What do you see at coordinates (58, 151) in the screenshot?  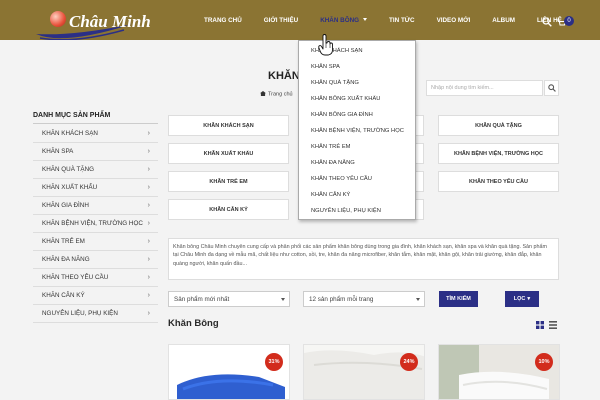 I see `sidebar-item-label: Khăn spa` at bounding box center [58, 151].